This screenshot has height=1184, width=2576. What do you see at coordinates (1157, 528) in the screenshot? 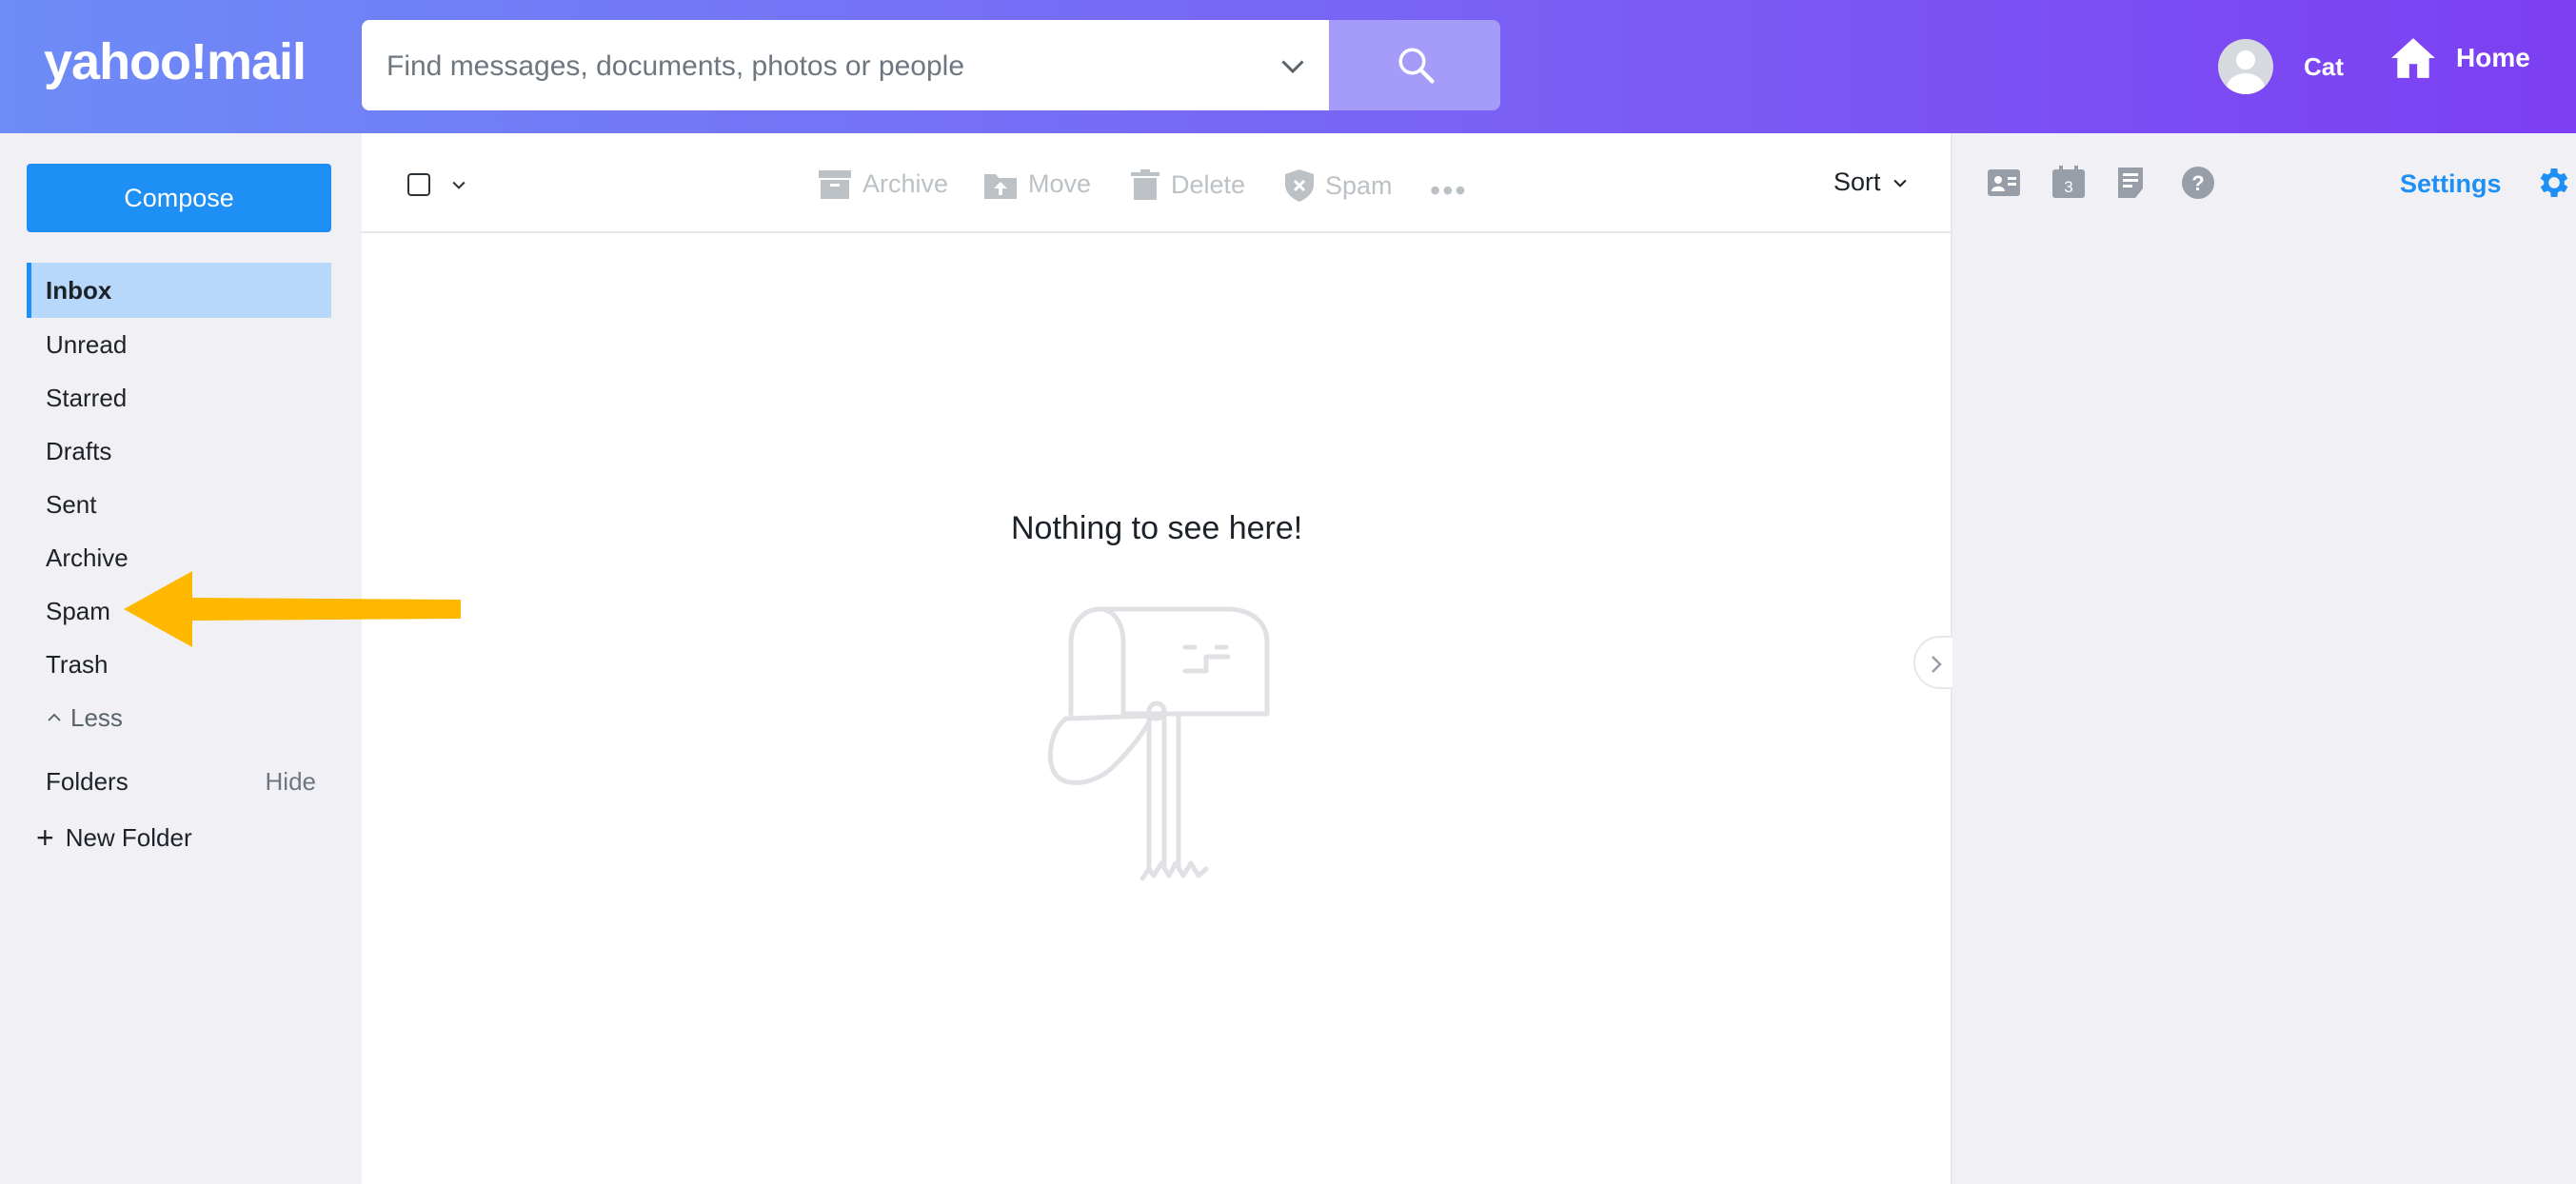
I see `empty-message: Nothing to see here!` at bounding box center [1157, 528].